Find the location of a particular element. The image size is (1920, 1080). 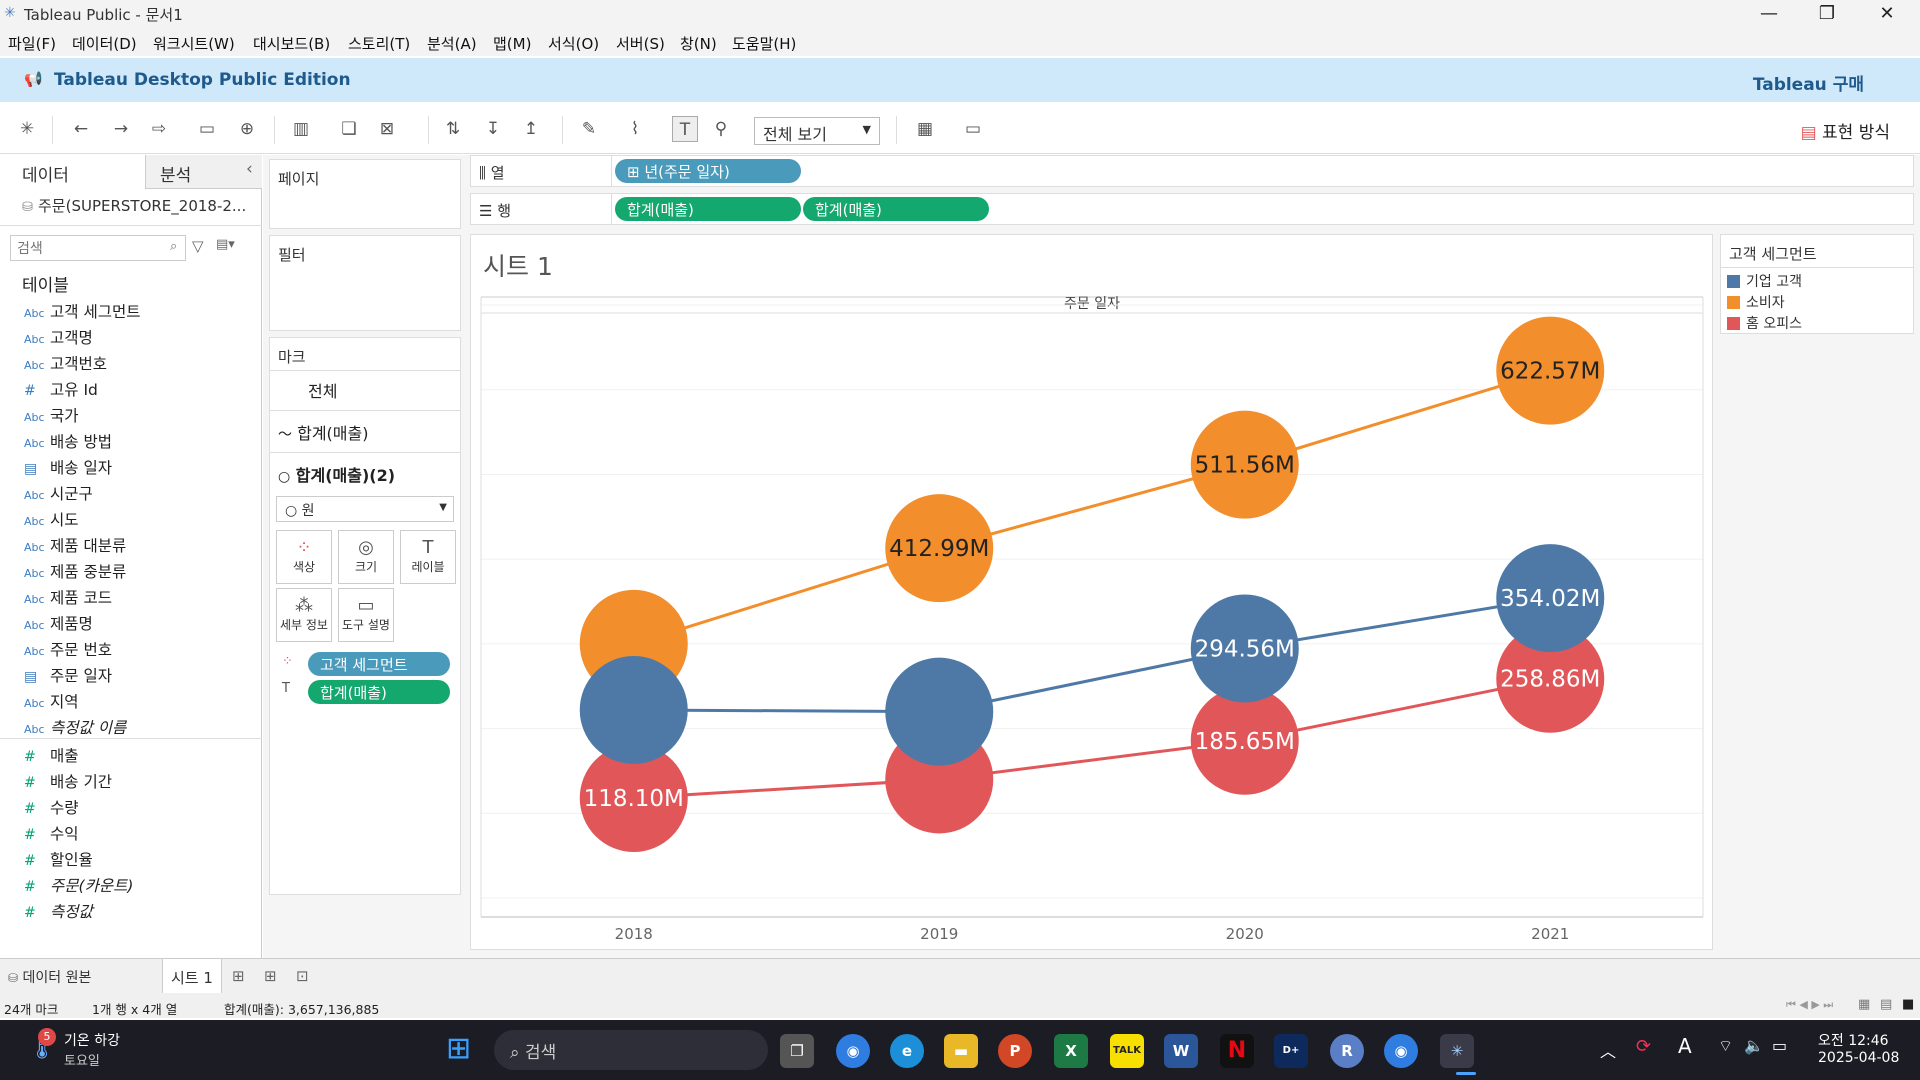

undo-icon: ← is located at coordinates (81, 129).